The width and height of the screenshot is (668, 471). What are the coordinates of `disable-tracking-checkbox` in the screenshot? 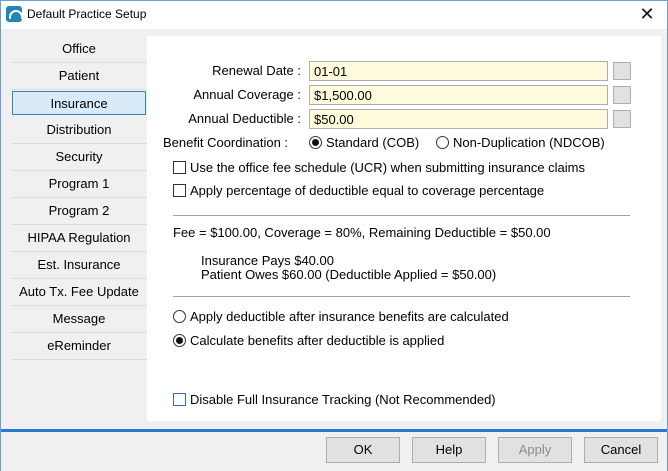 It's located at (179, 399).